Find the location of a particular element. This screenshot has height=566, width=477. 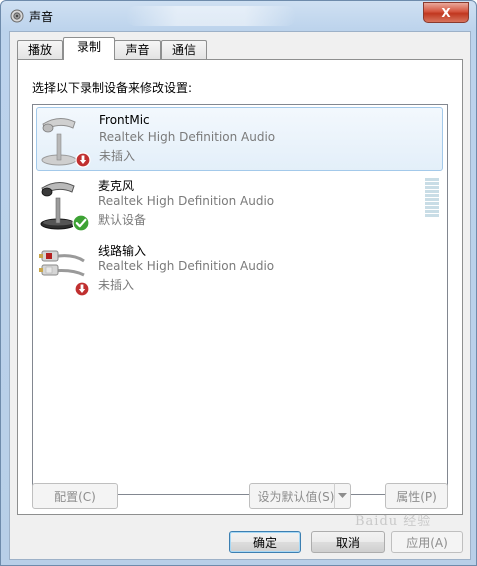

device-name: 线路输入 is located at coordinates (122, 251).